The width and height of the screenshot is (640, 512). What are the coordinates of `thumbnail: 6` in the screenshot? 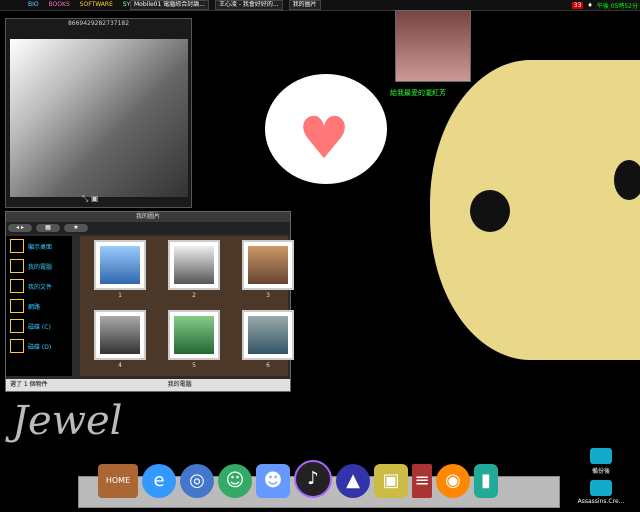 It's located at (268, 341).